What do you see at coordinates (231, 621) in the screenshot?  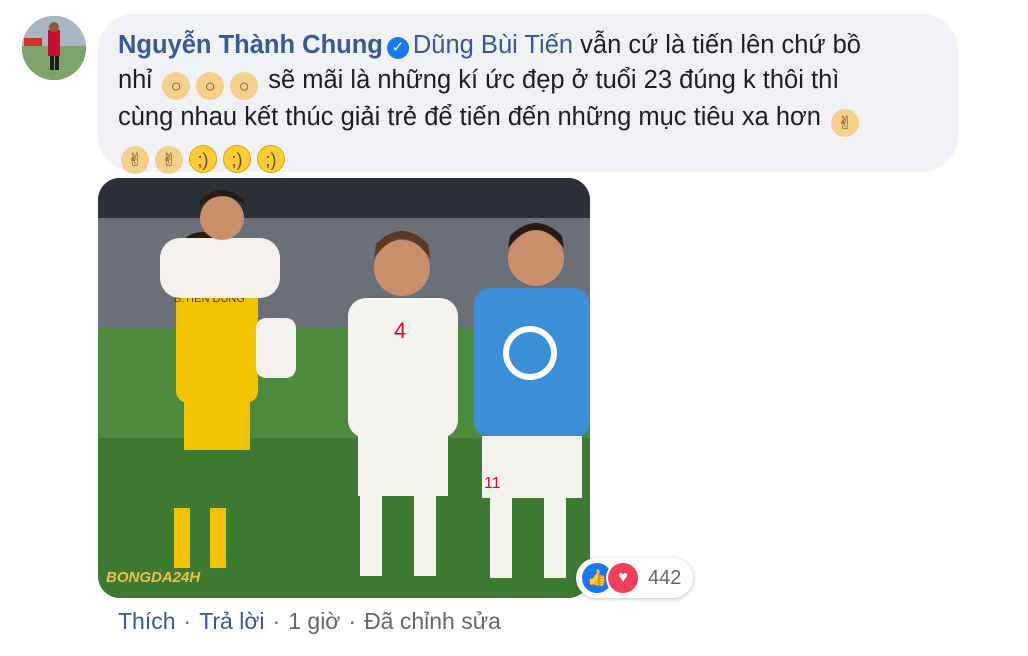 I see `reply-button: Trả lời` at bounding box center [231, 621].